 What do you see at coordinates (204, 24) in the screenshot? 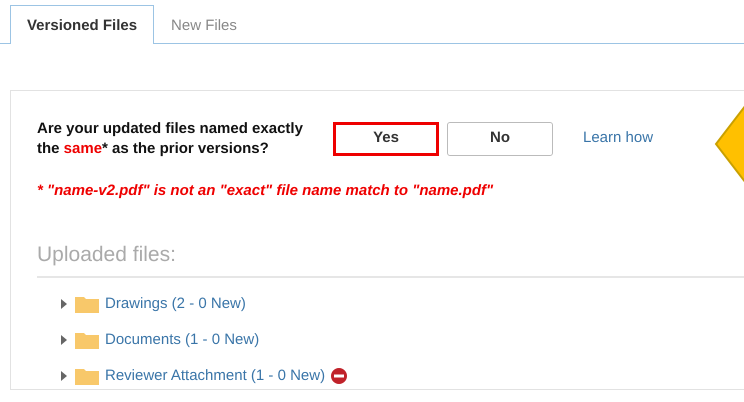
I see `tab: New Files` at bounding box center [204, 24].